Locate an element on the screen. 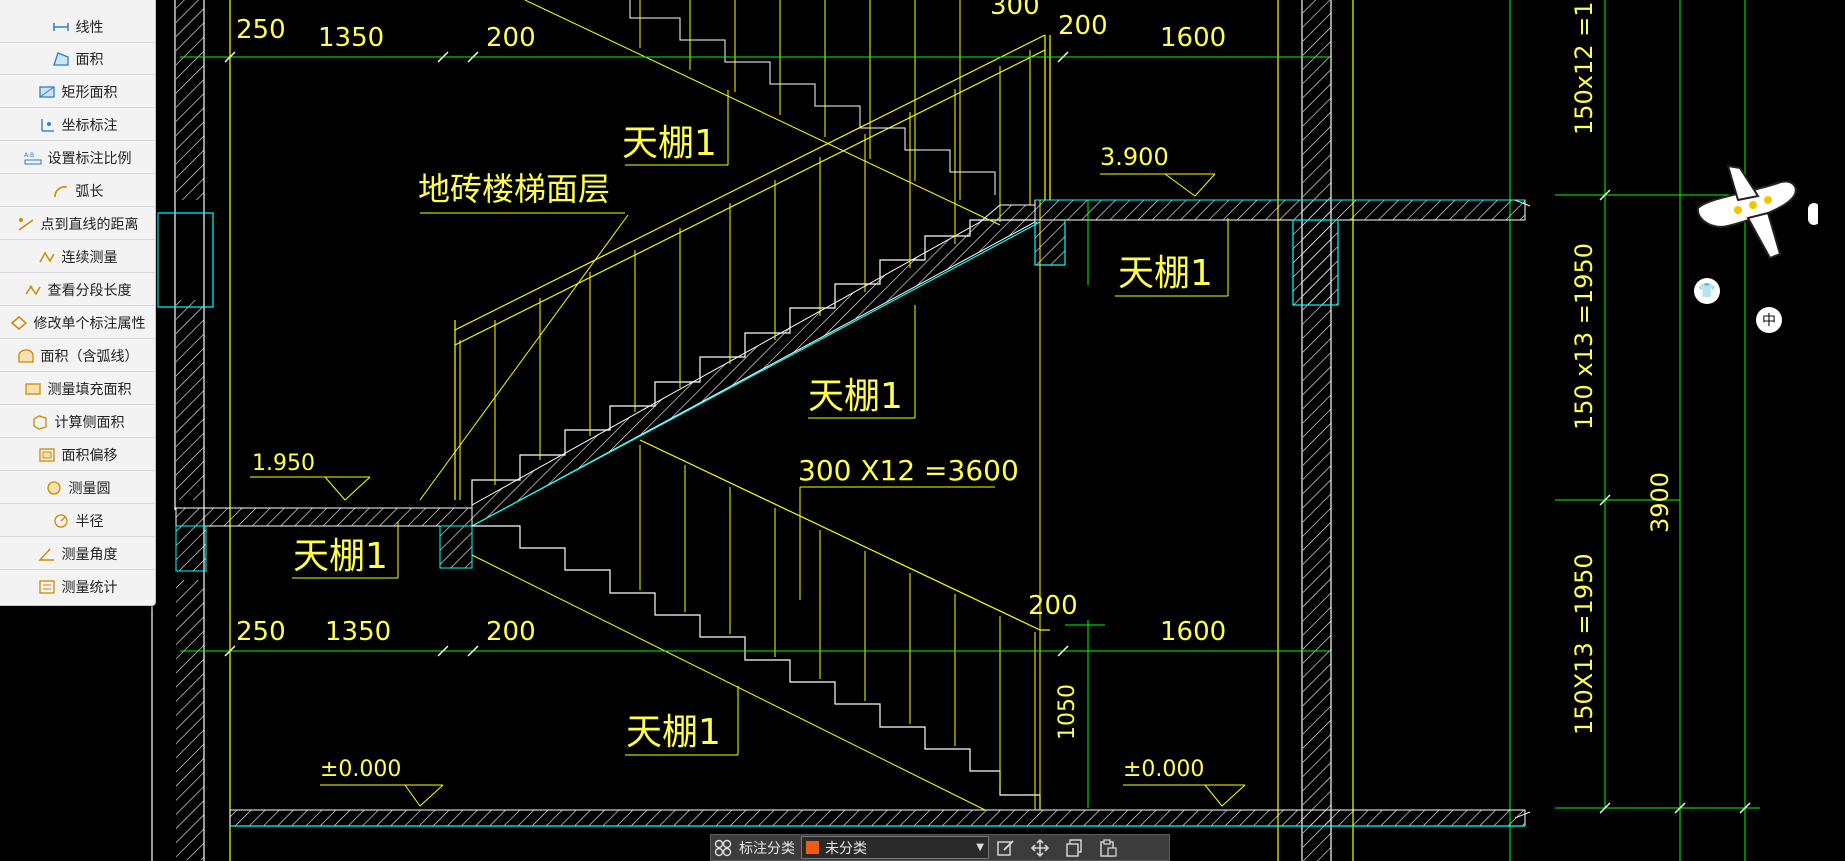 Image resolution: width=1845 pixels, height=861 pixels. shirt-icon: 👕 is located at coordinates (1707, 291).